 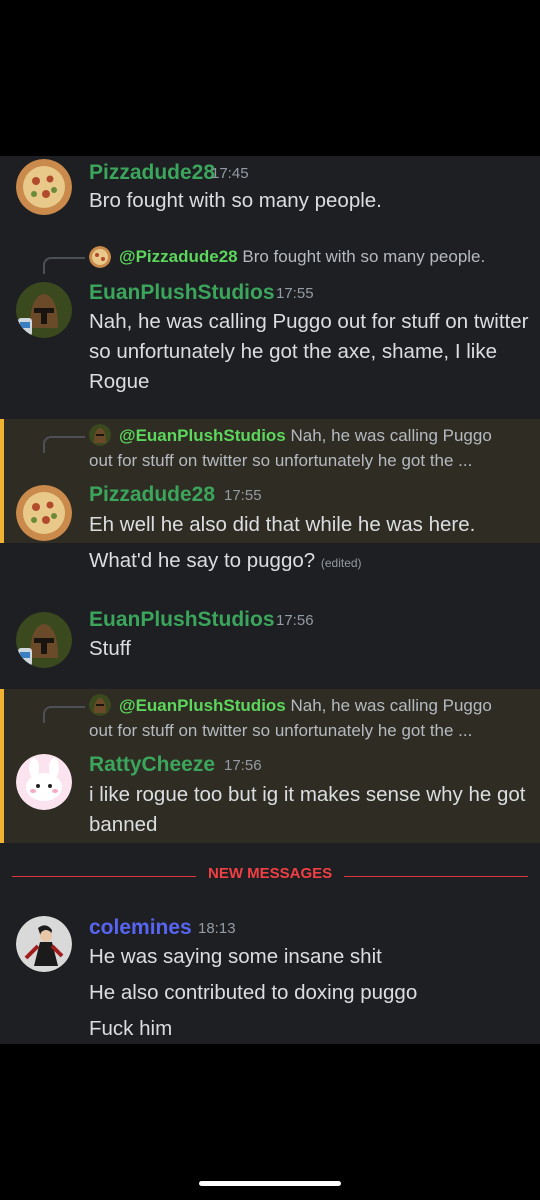 What do you see at coordinates (110, 648) in the screenshot?
I see `message-text: Stuff` at bounding box center [110, 648].